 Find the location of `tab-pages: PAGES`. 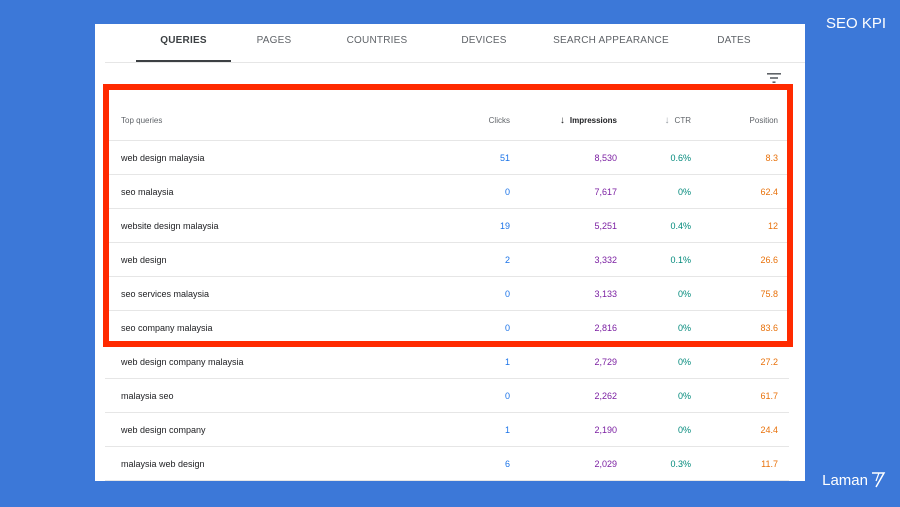

tab-pages: PAGES is located at coordinates (274, 43).